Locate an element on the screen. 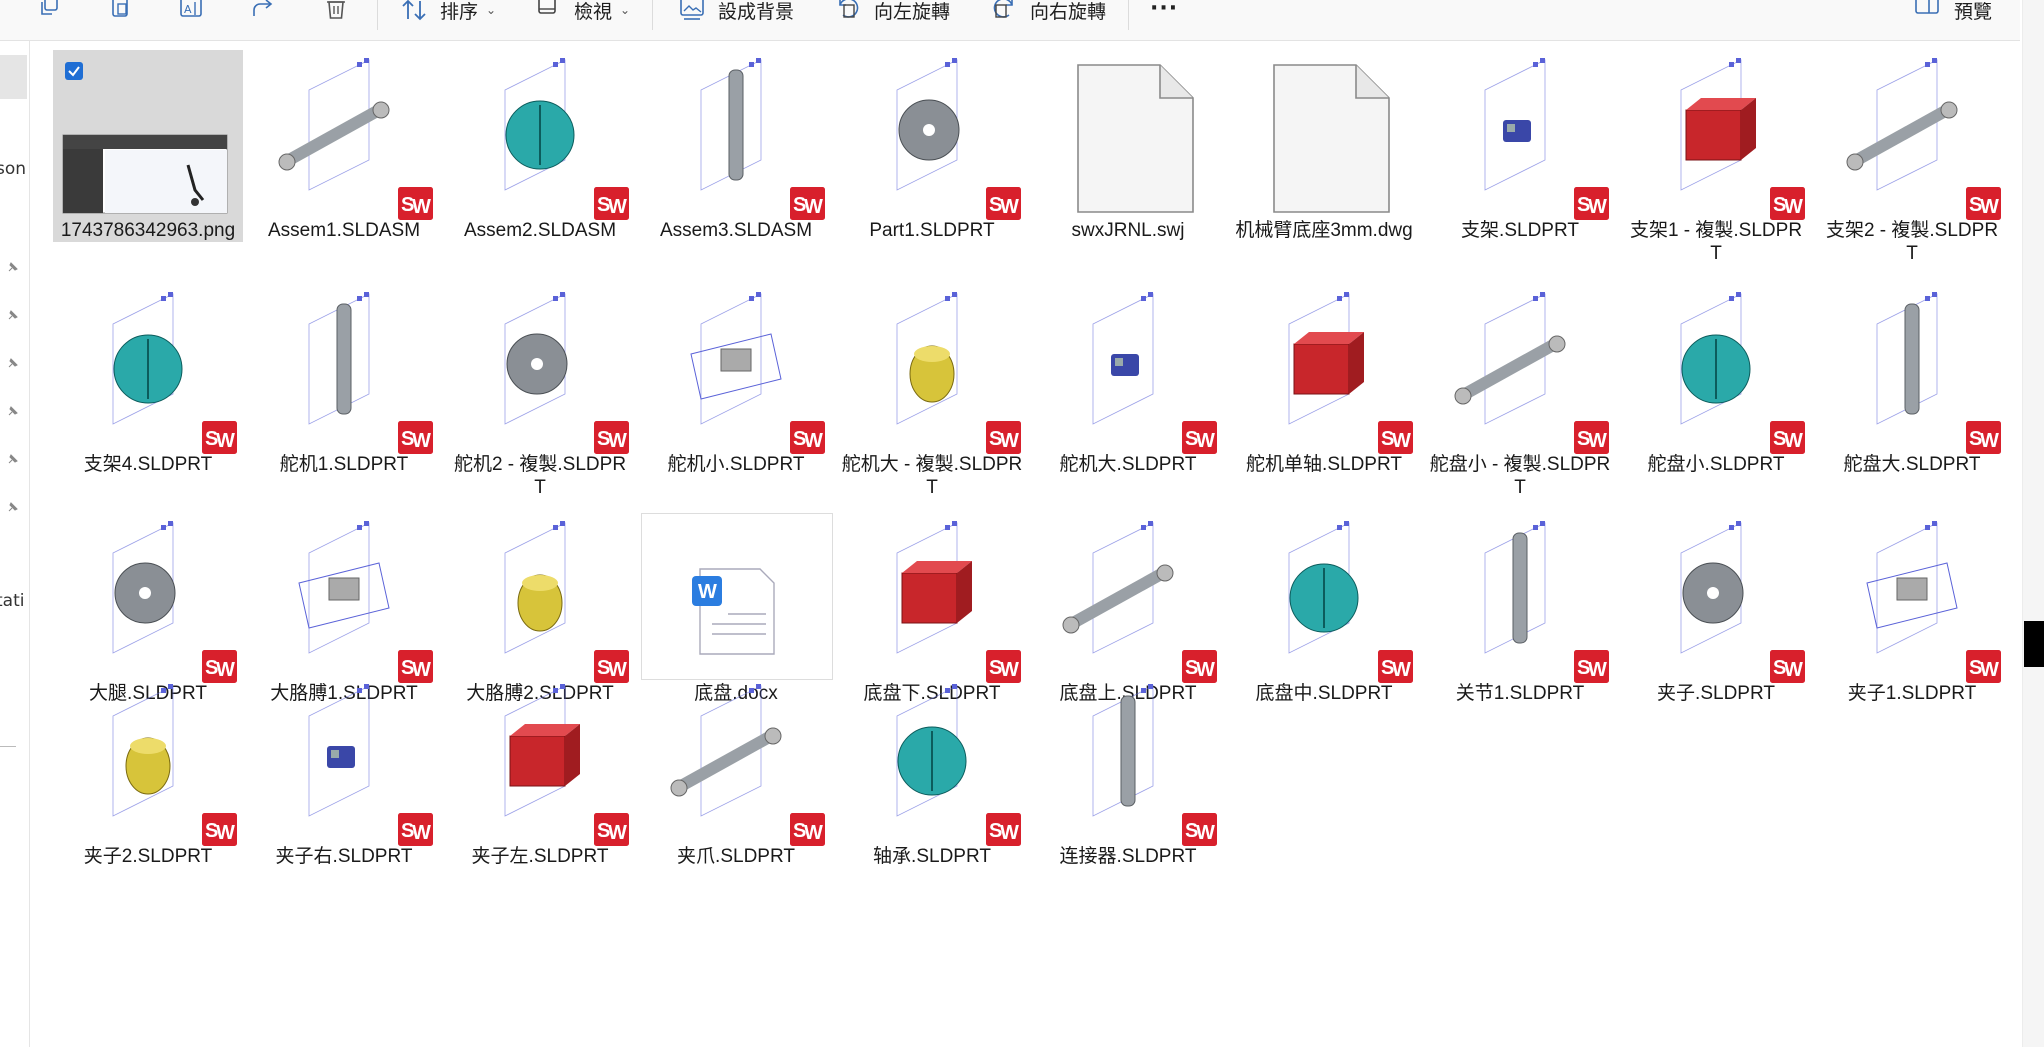 The width and height of the screenshot is (2044, 1047). file-tile: S W 支架2 - 複製.SLDPRT is located at coordinates (1912, 157).